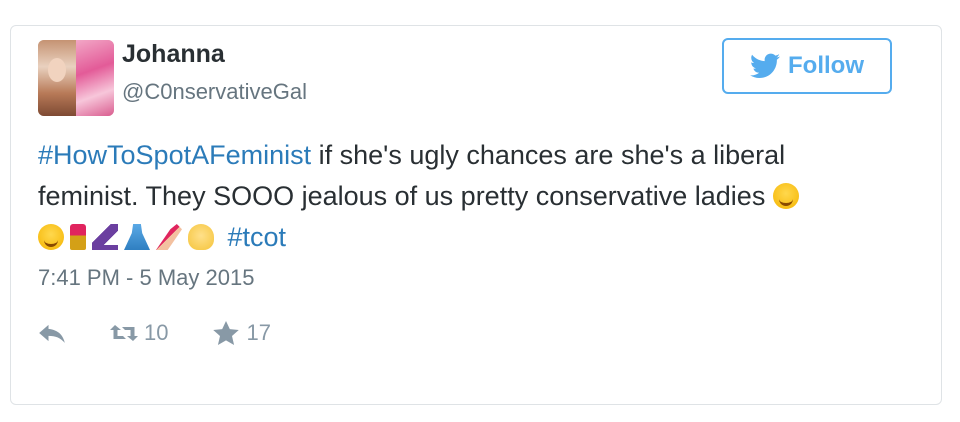  I want to click on smile-emoji, so click(51, 237).